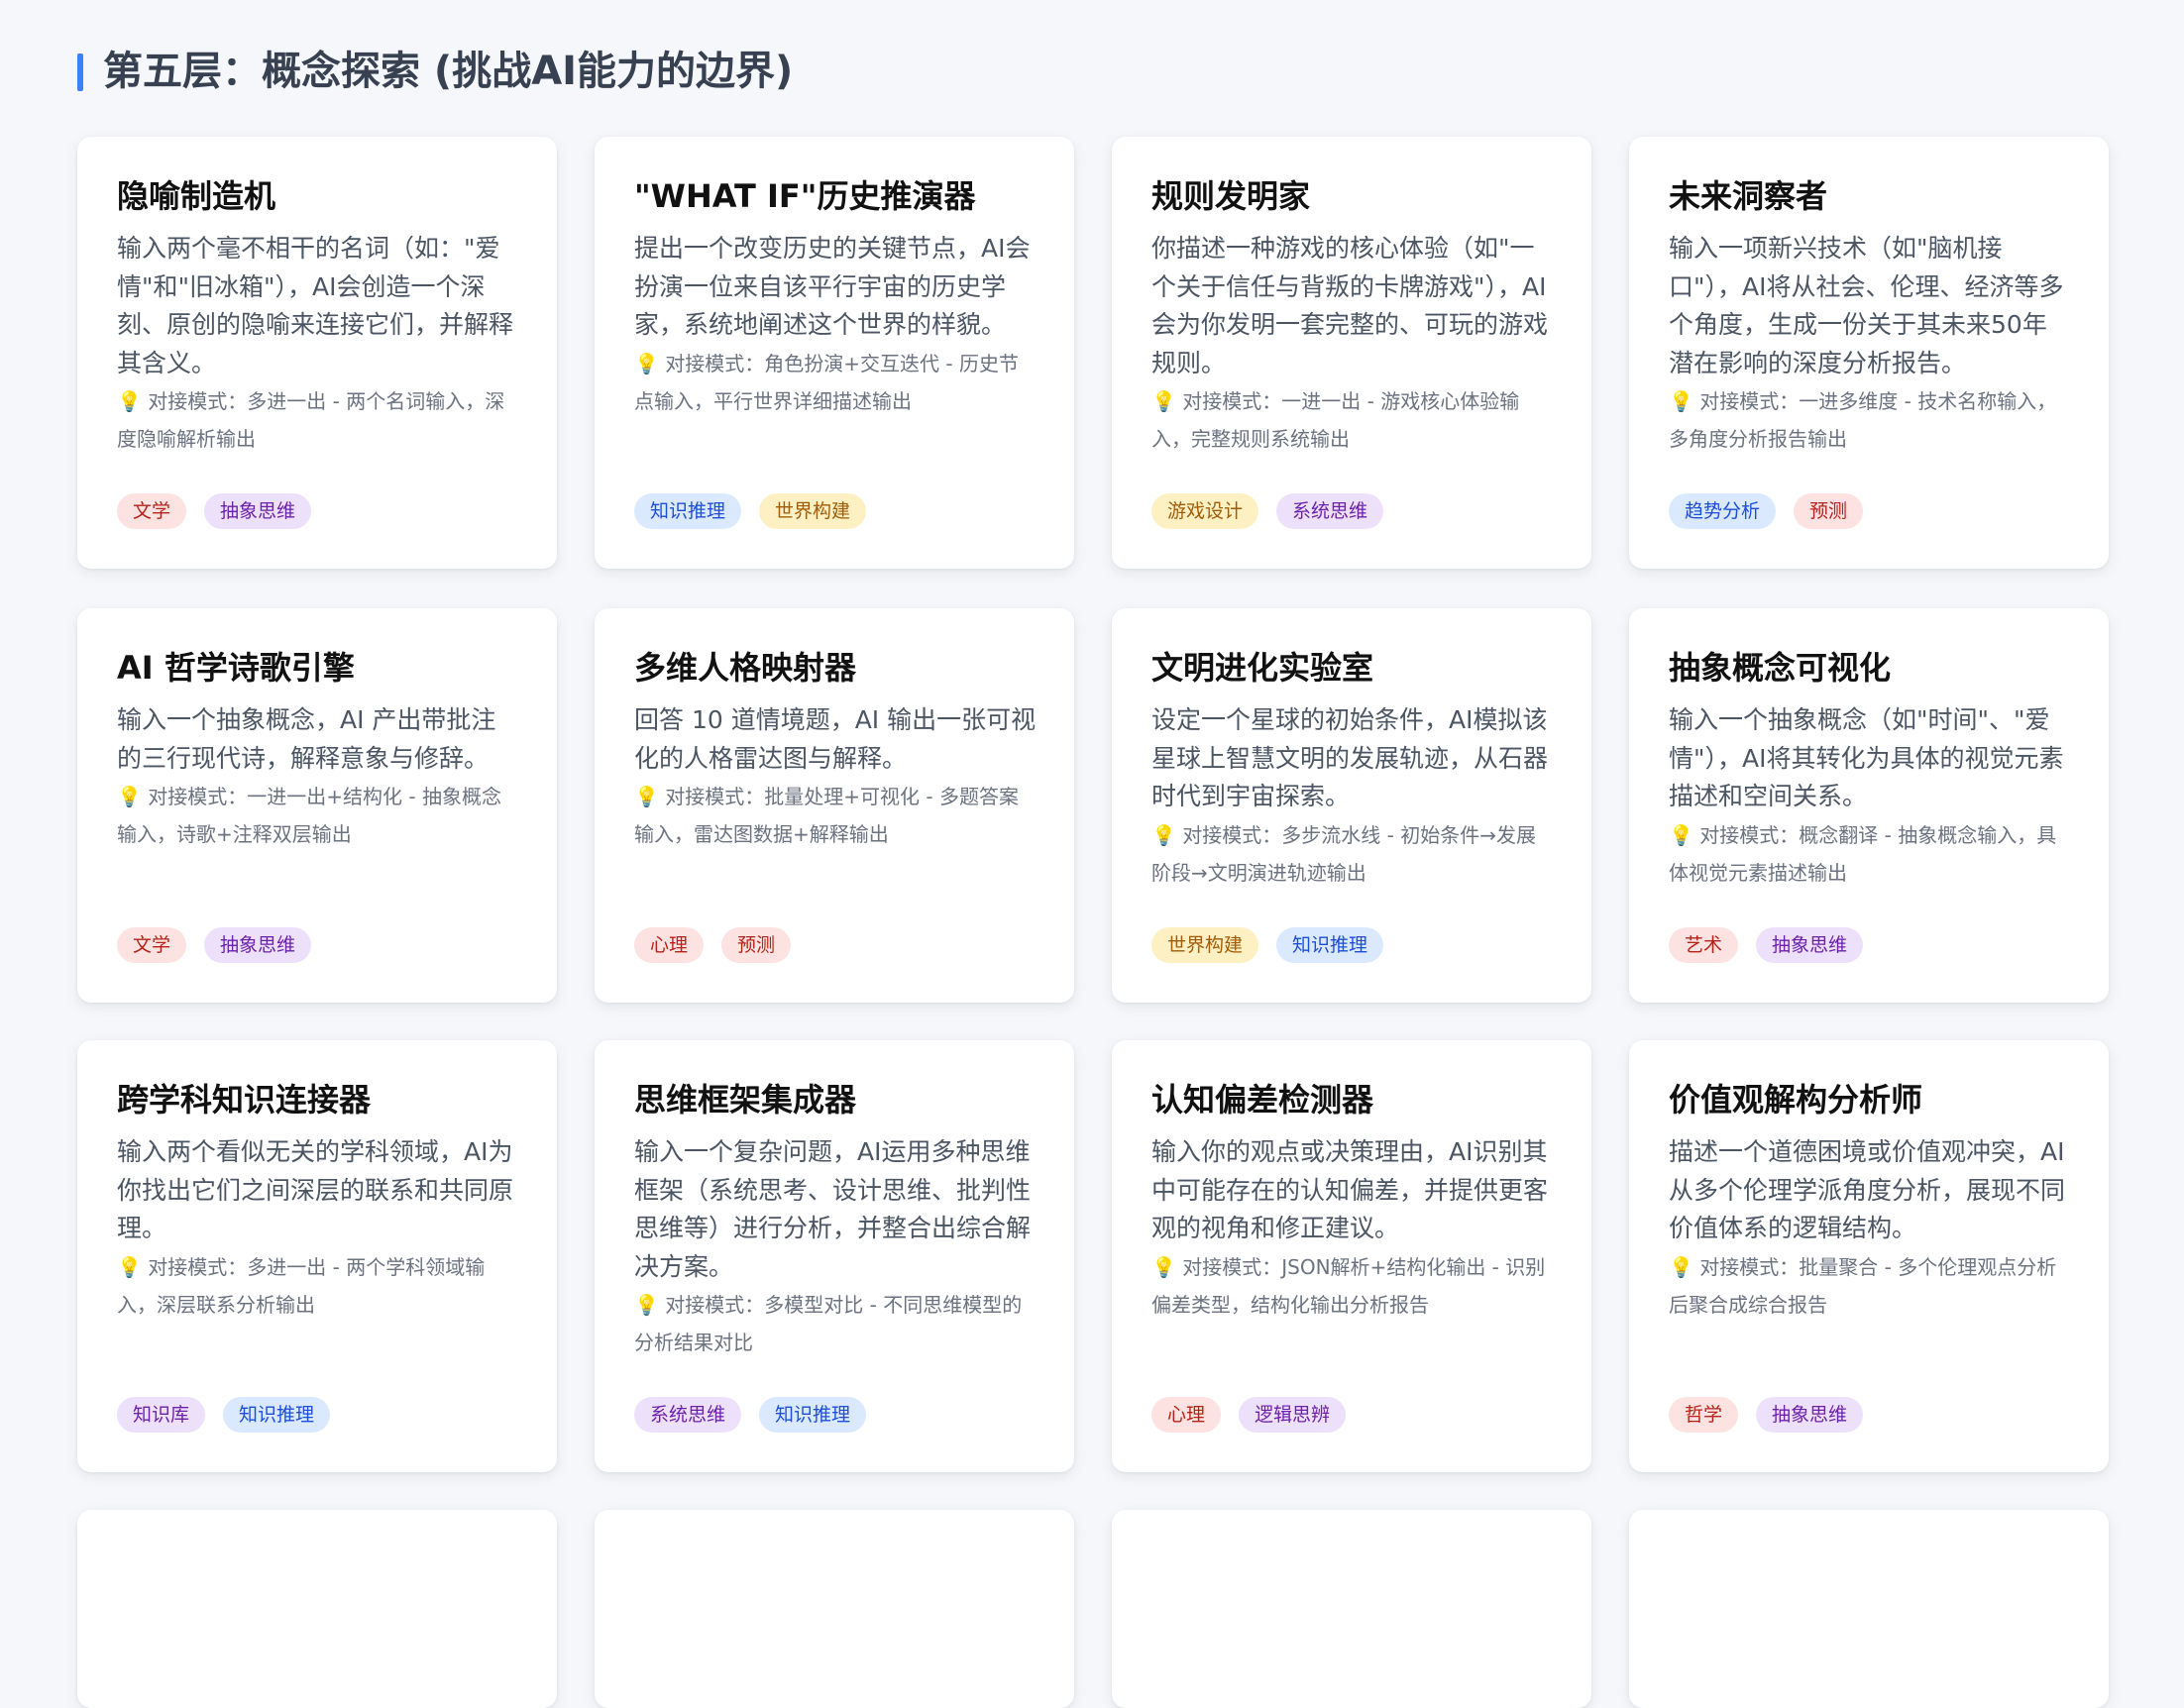 This screenshot has height=1708, width=2184. What do you see at coordinates (1870, 1286) in the screenshot?
I see `card-mode: 💡 对接模式：批量聚合 - 多个伦理观点分析后聚合成综合报告` at bounding box center [1870, 1286].